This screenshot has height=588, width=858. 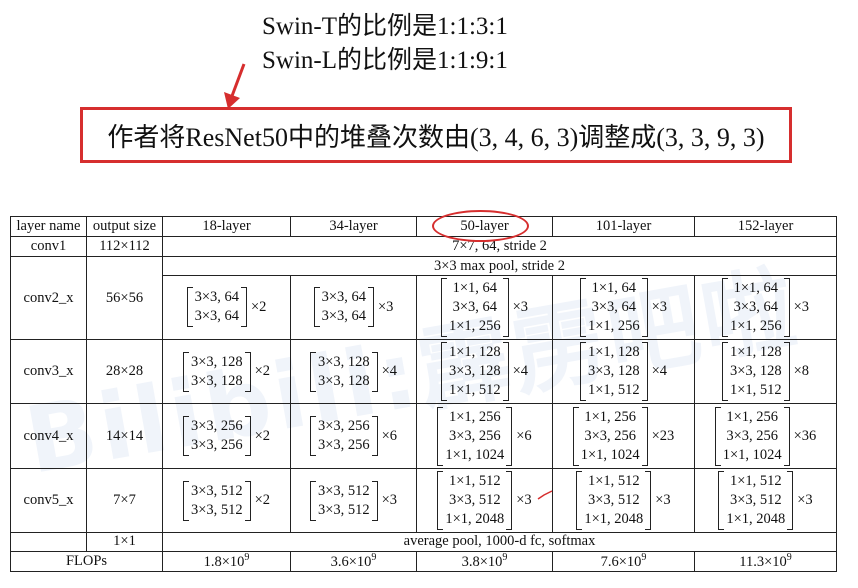 What do you see at coordinates (343, 500) in the screenshot?
I see `bracket-matrix: 3×3, 512 3×3, 512` at bounding box center [343, 500].